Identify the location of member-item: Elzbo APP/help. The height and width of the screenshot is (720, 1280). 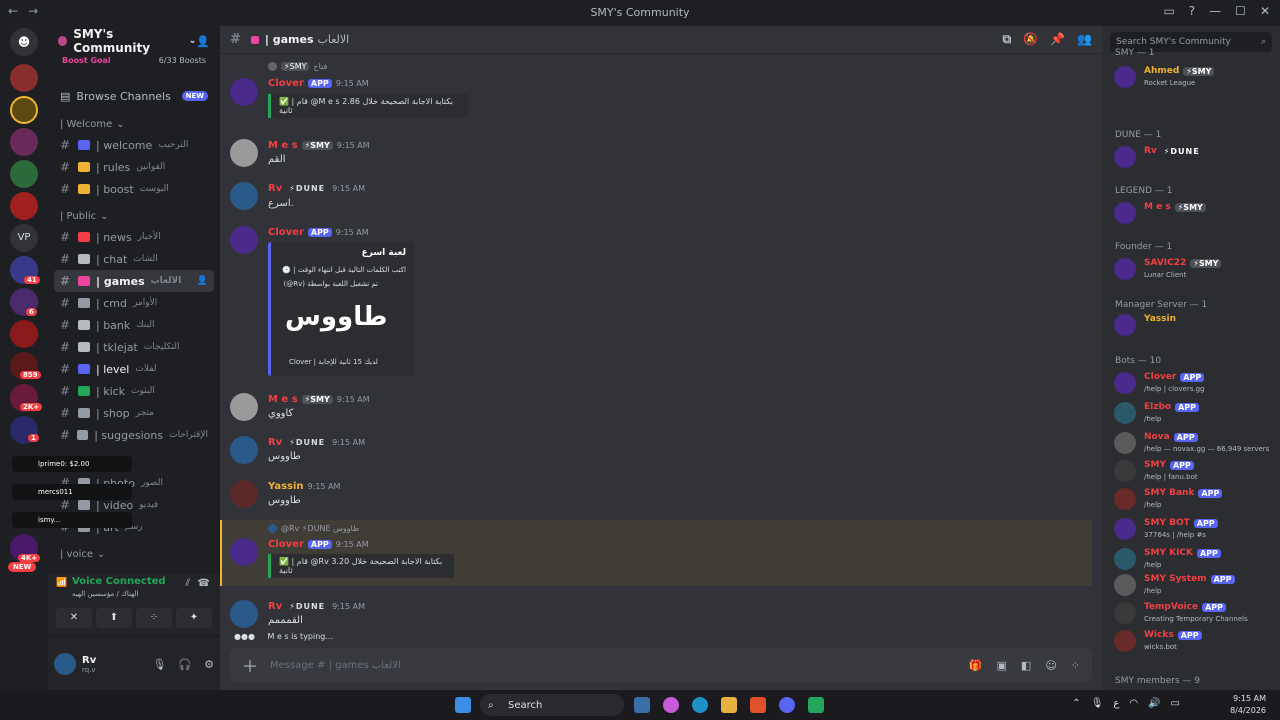
(1194, 413).